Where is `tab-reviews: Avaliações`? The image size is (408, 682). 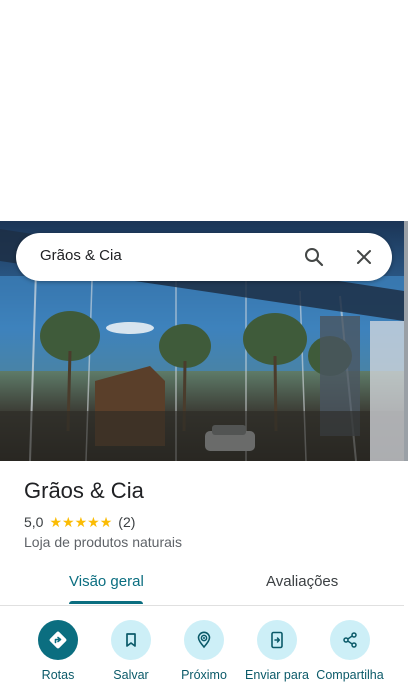 tab-reviews: Avaliações is located at coordinates (302, 581).